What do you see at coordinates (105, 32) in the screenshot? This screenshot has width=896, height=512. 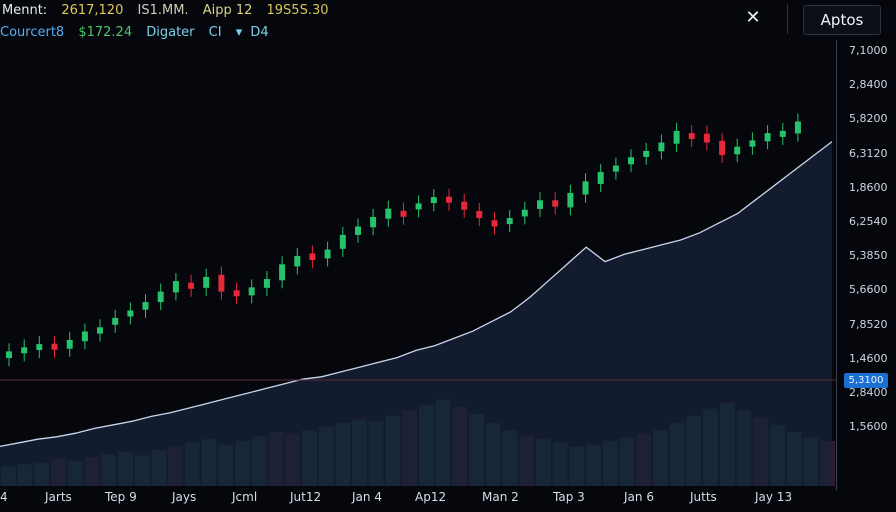 I see `indicator-price: $172.24` at bounding box center [105, 32].